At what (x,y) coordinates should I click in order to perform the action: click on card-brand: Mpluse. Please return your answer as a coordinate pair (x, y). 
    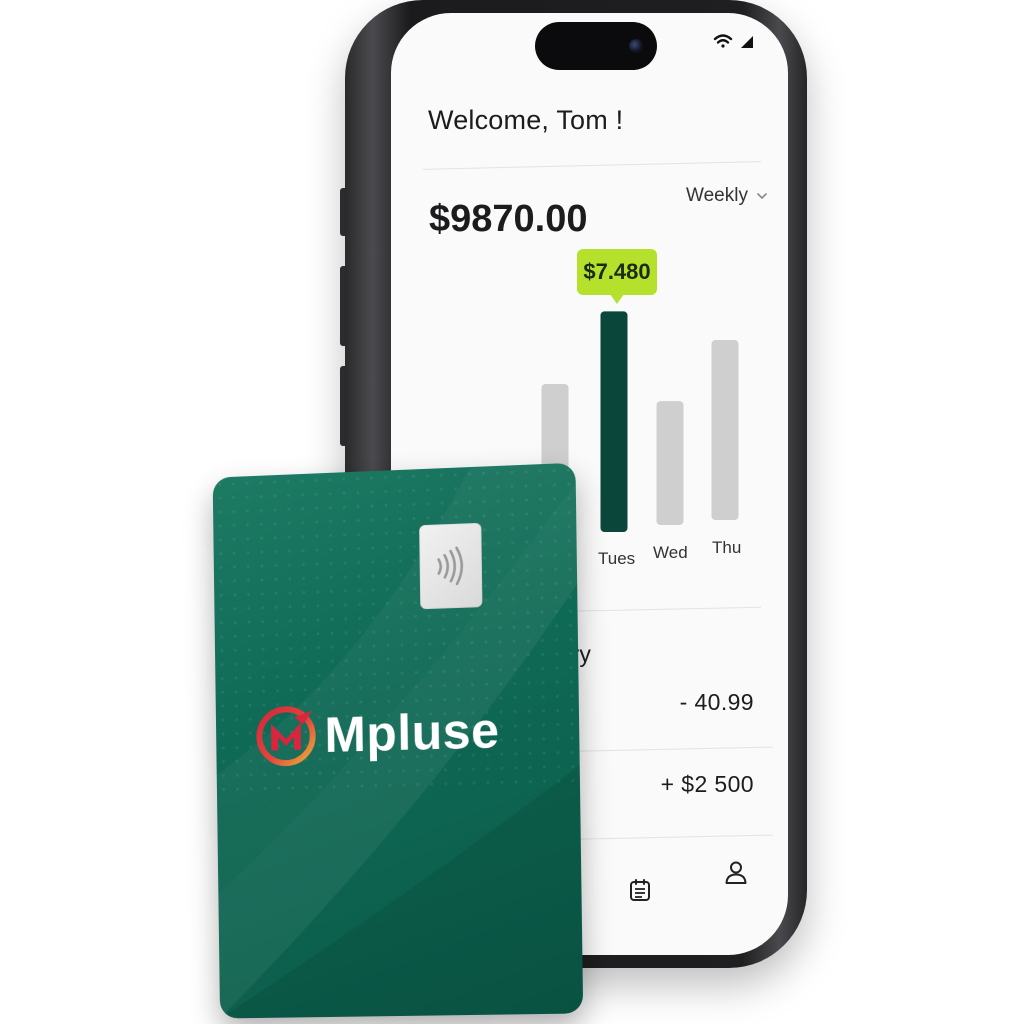
    Looking at the image, I should click on (377, 733).